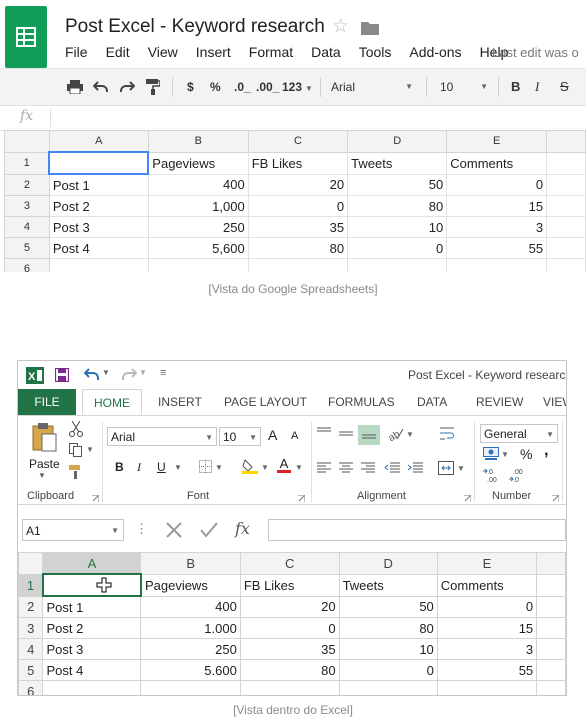 Image resolution: width=586 pixels, height=722 pixels. Describe the element at coordinates (153, 87) in the screenshot. I see `paint-format-icon` at that location.